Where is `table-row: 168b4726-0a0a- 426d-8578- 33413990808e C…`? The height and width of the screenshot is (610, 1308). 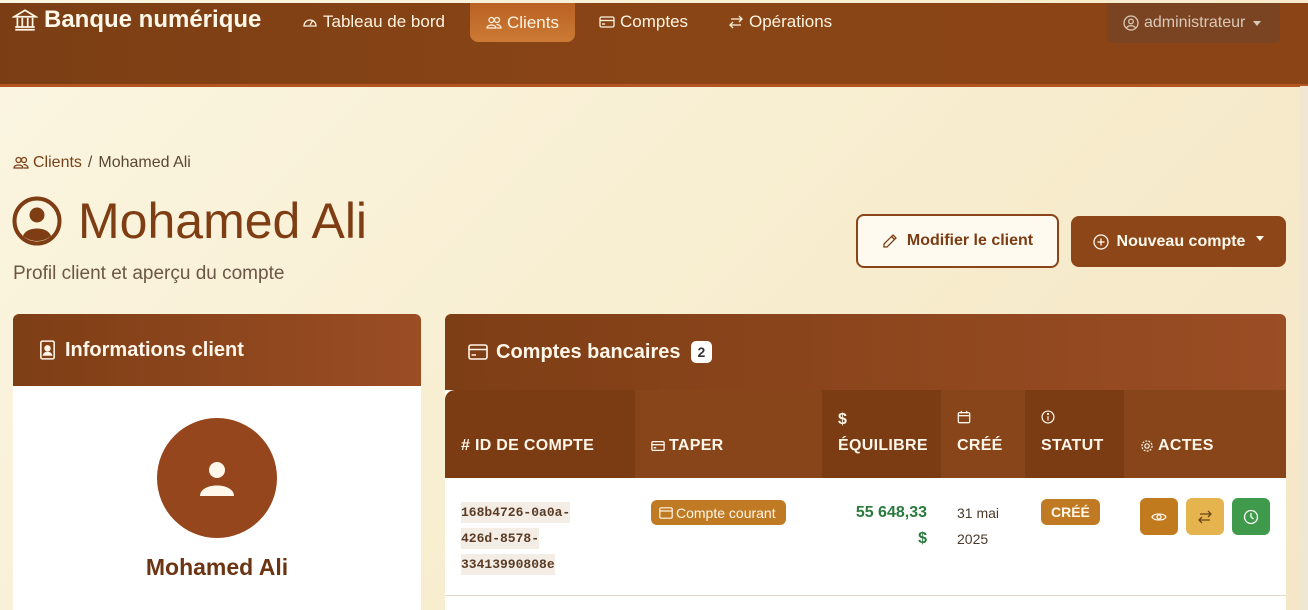 table-row: 168b4726-0a0a- 426d-8578- 33413990808e C… is located at coordinates (865, 537).